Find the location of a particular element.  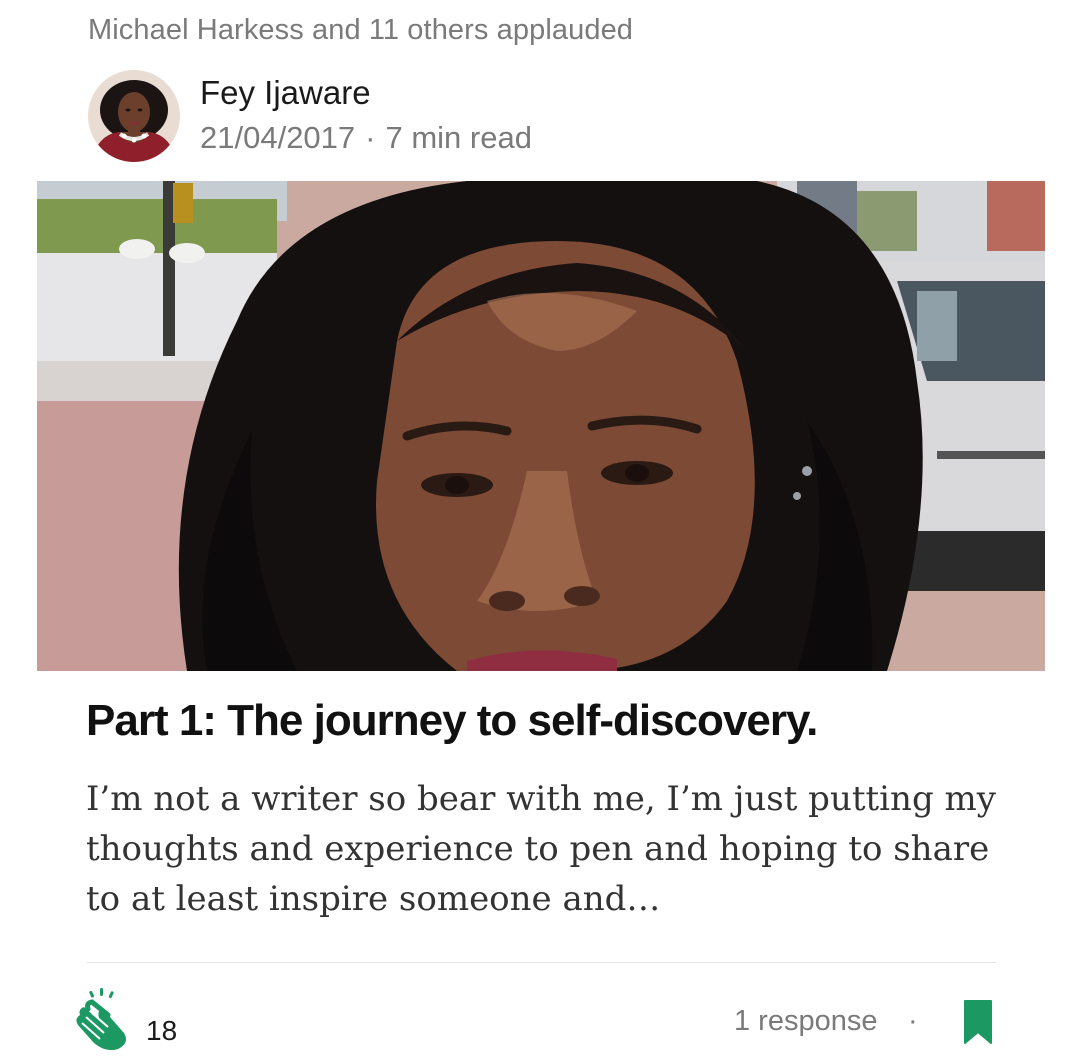

read-time: 7 min read is located at coordinates (458, 137).